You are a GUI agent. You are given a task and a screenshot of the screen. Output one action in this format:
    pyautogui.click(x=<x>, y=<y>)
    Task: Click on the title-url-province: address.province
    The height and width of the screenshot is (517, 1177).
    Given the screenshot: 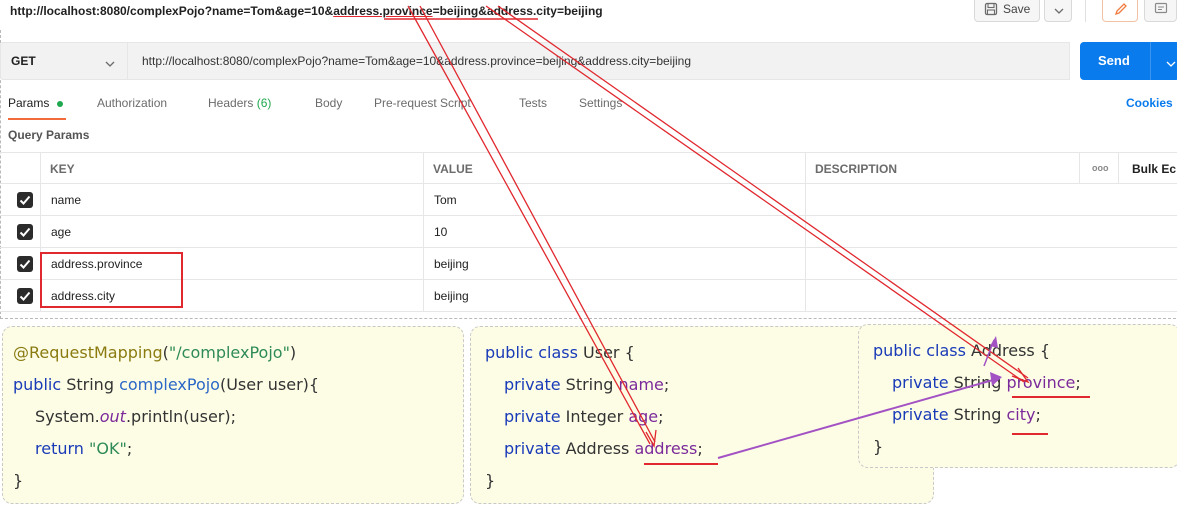 What is the action you would take?
    pyautogui.click(x=383, y=11)
    